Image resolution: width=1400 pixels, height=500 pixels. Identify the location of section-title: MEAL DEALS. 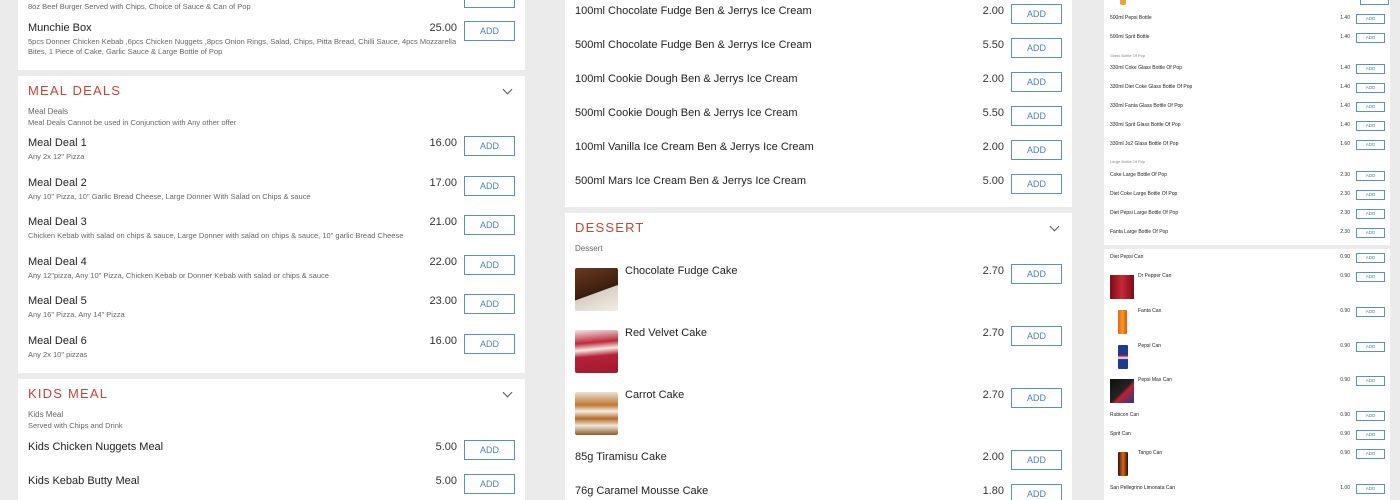
(74, 90).